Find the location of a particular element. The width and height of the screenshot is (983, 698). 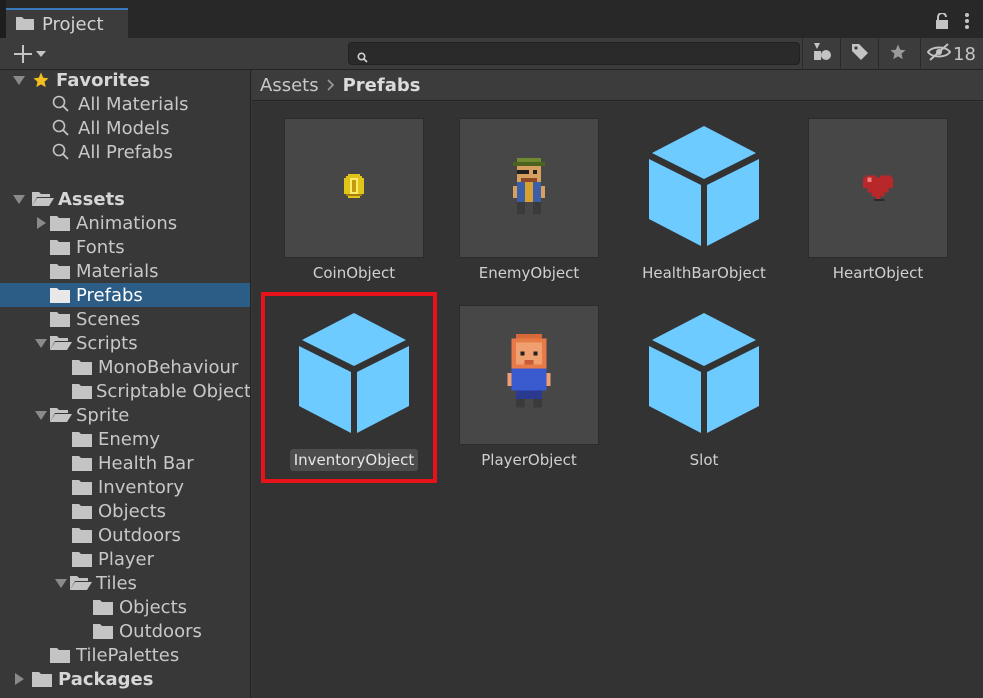

tree-item-scenes: Scenes is located at coordinates (125, 319).